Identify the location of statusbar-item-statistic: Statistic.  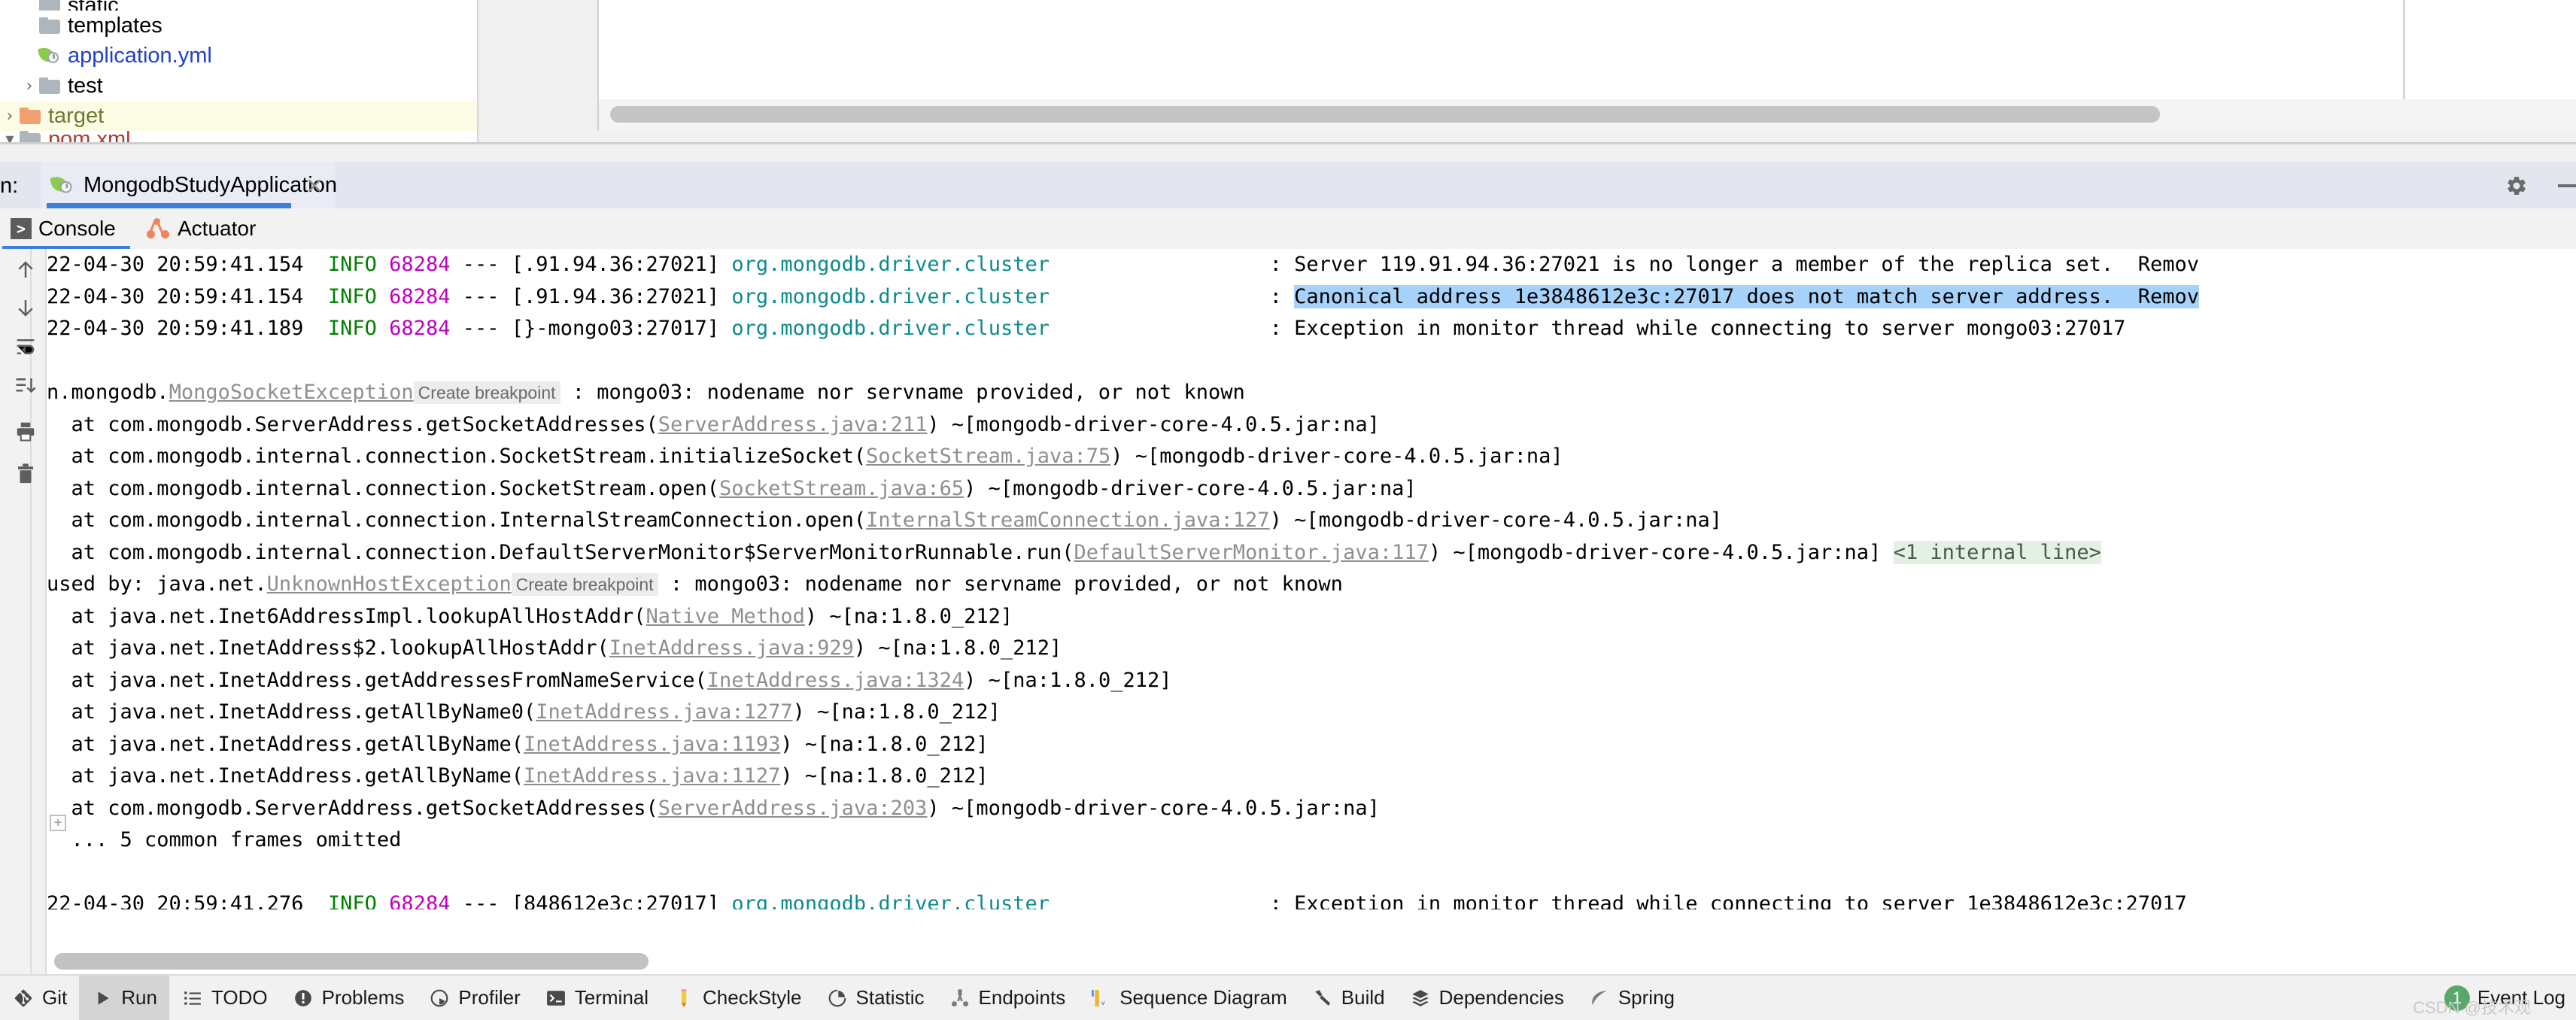
(876, 998).